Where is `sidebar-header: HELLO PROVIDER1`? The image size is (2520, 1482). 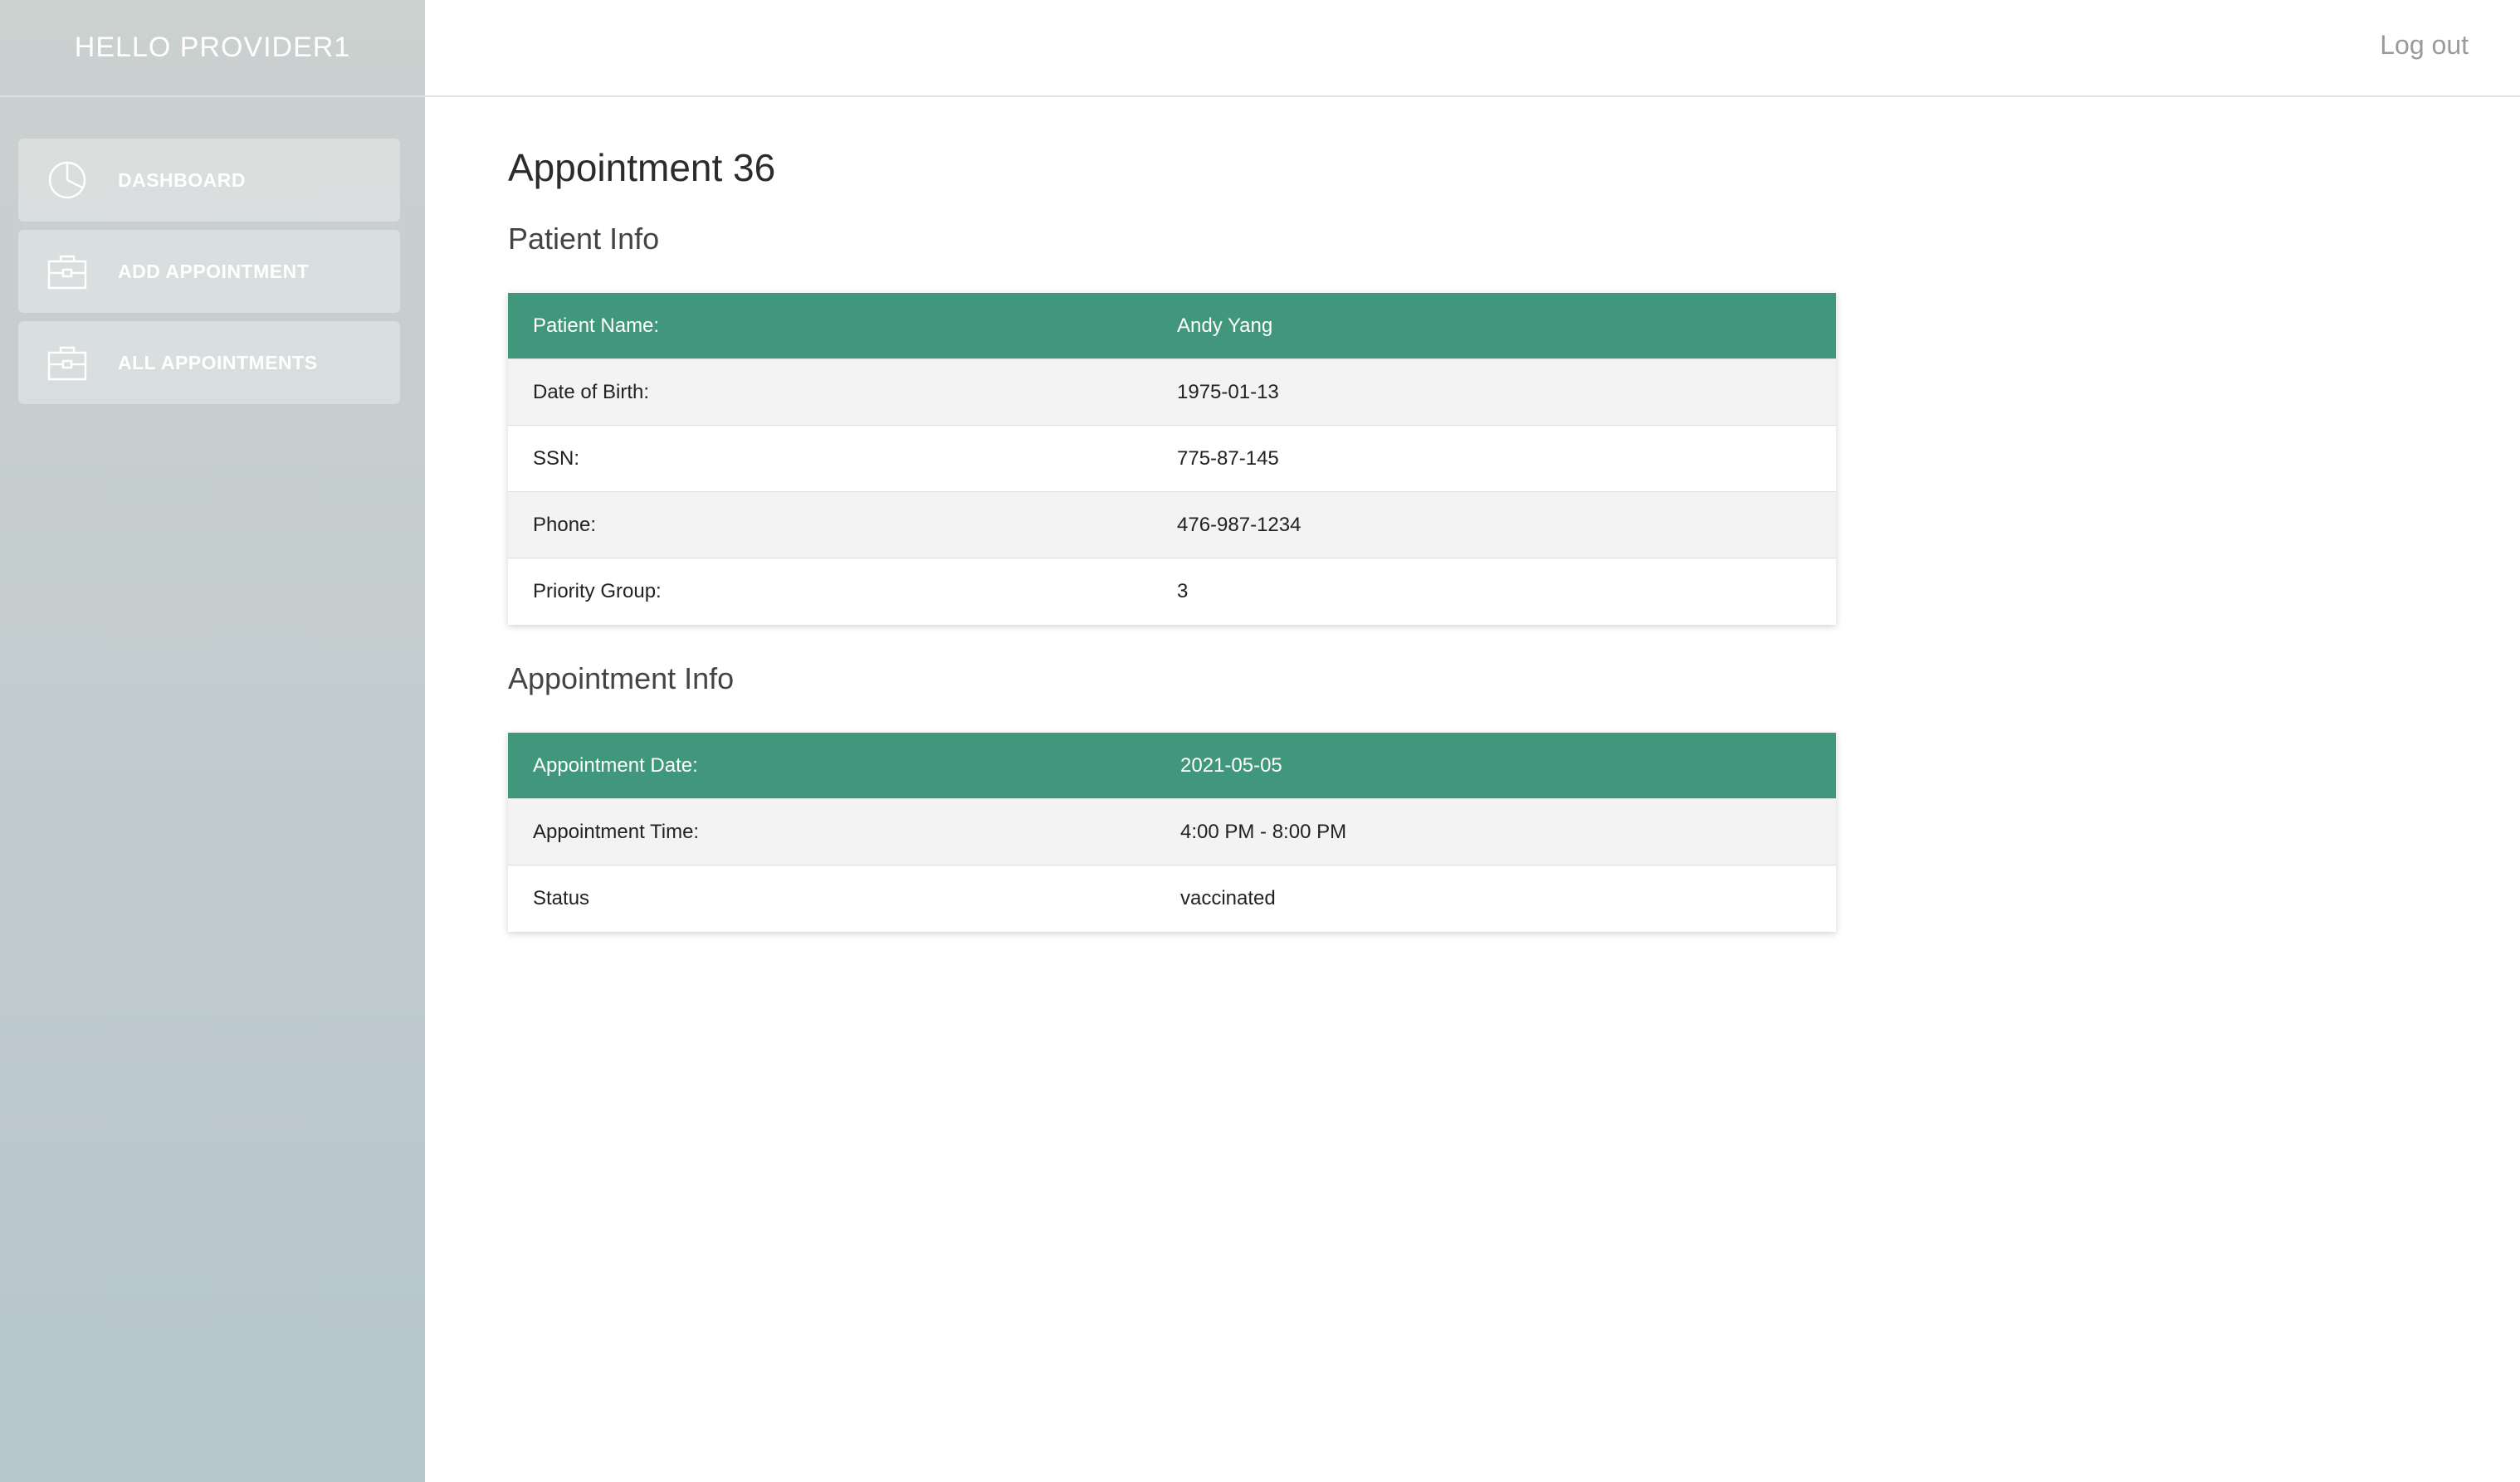 sidebar-header: HELLO PROVIDER1 is located at coordinates (212, 48).